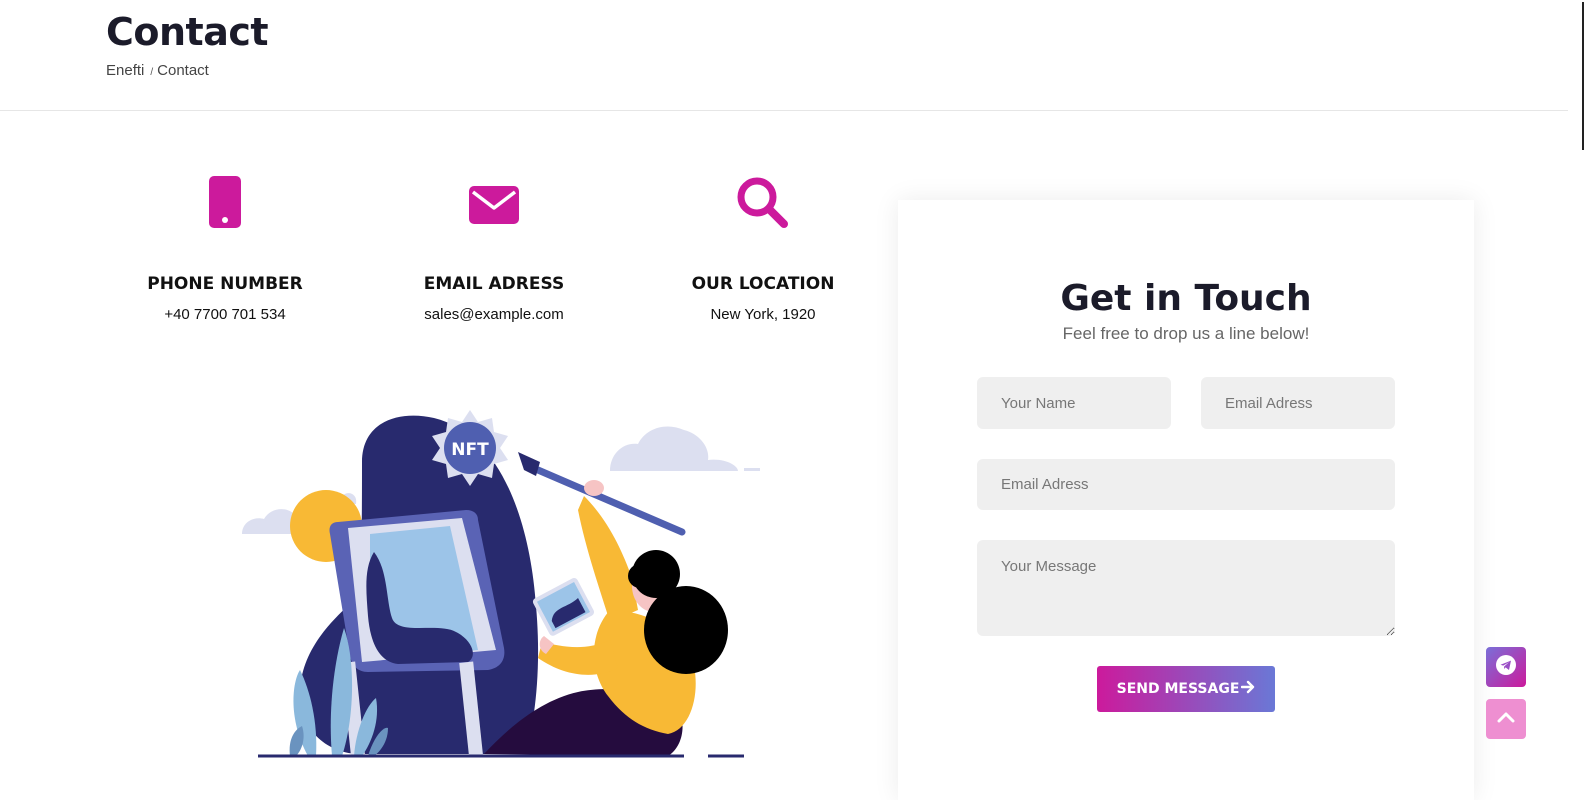  I want to click on email-value: sales@example.com, so click(494, 314).